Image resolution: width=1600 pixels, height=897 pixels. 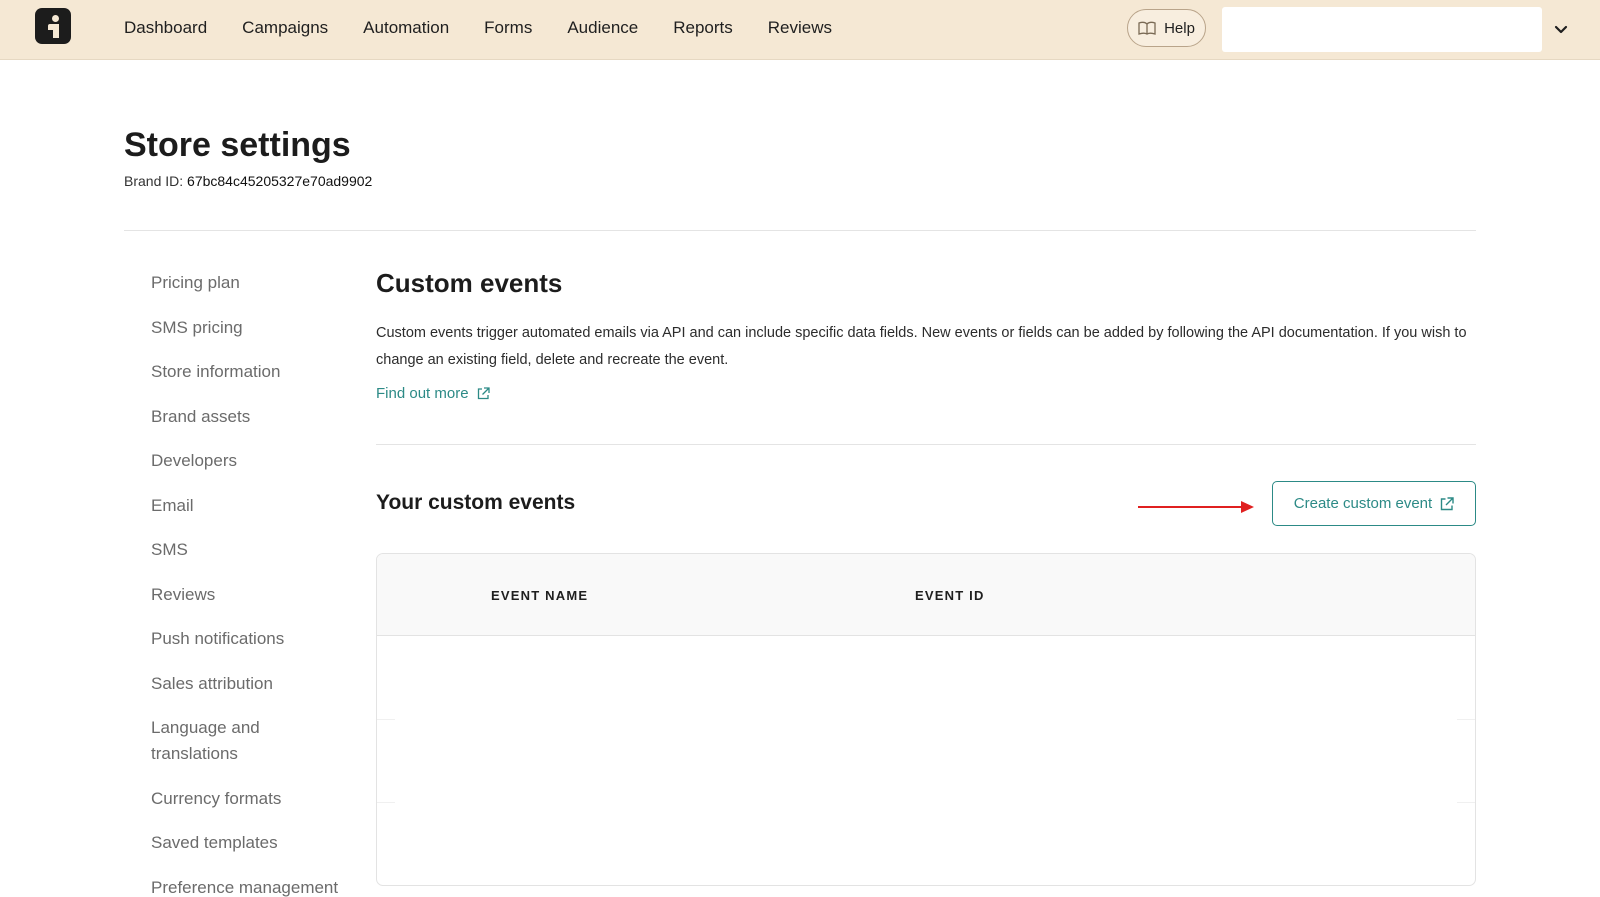 I want to click on nav-automation: Automation, so click(x=406, y=28).